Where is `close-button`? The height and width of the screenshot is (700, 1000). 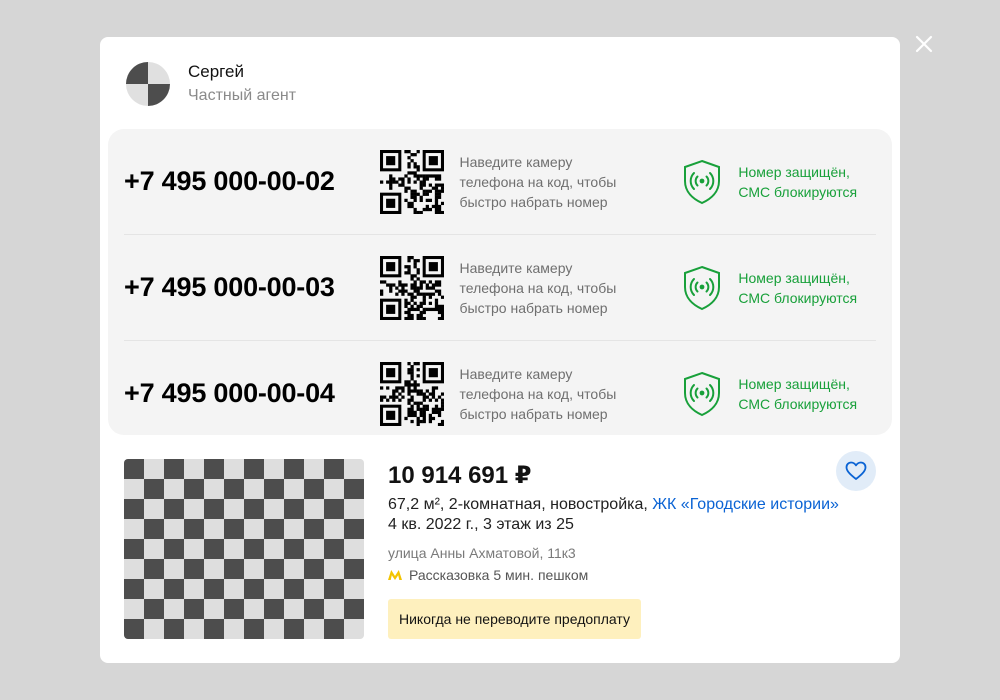
close-button is located at coordinates (924, 44).